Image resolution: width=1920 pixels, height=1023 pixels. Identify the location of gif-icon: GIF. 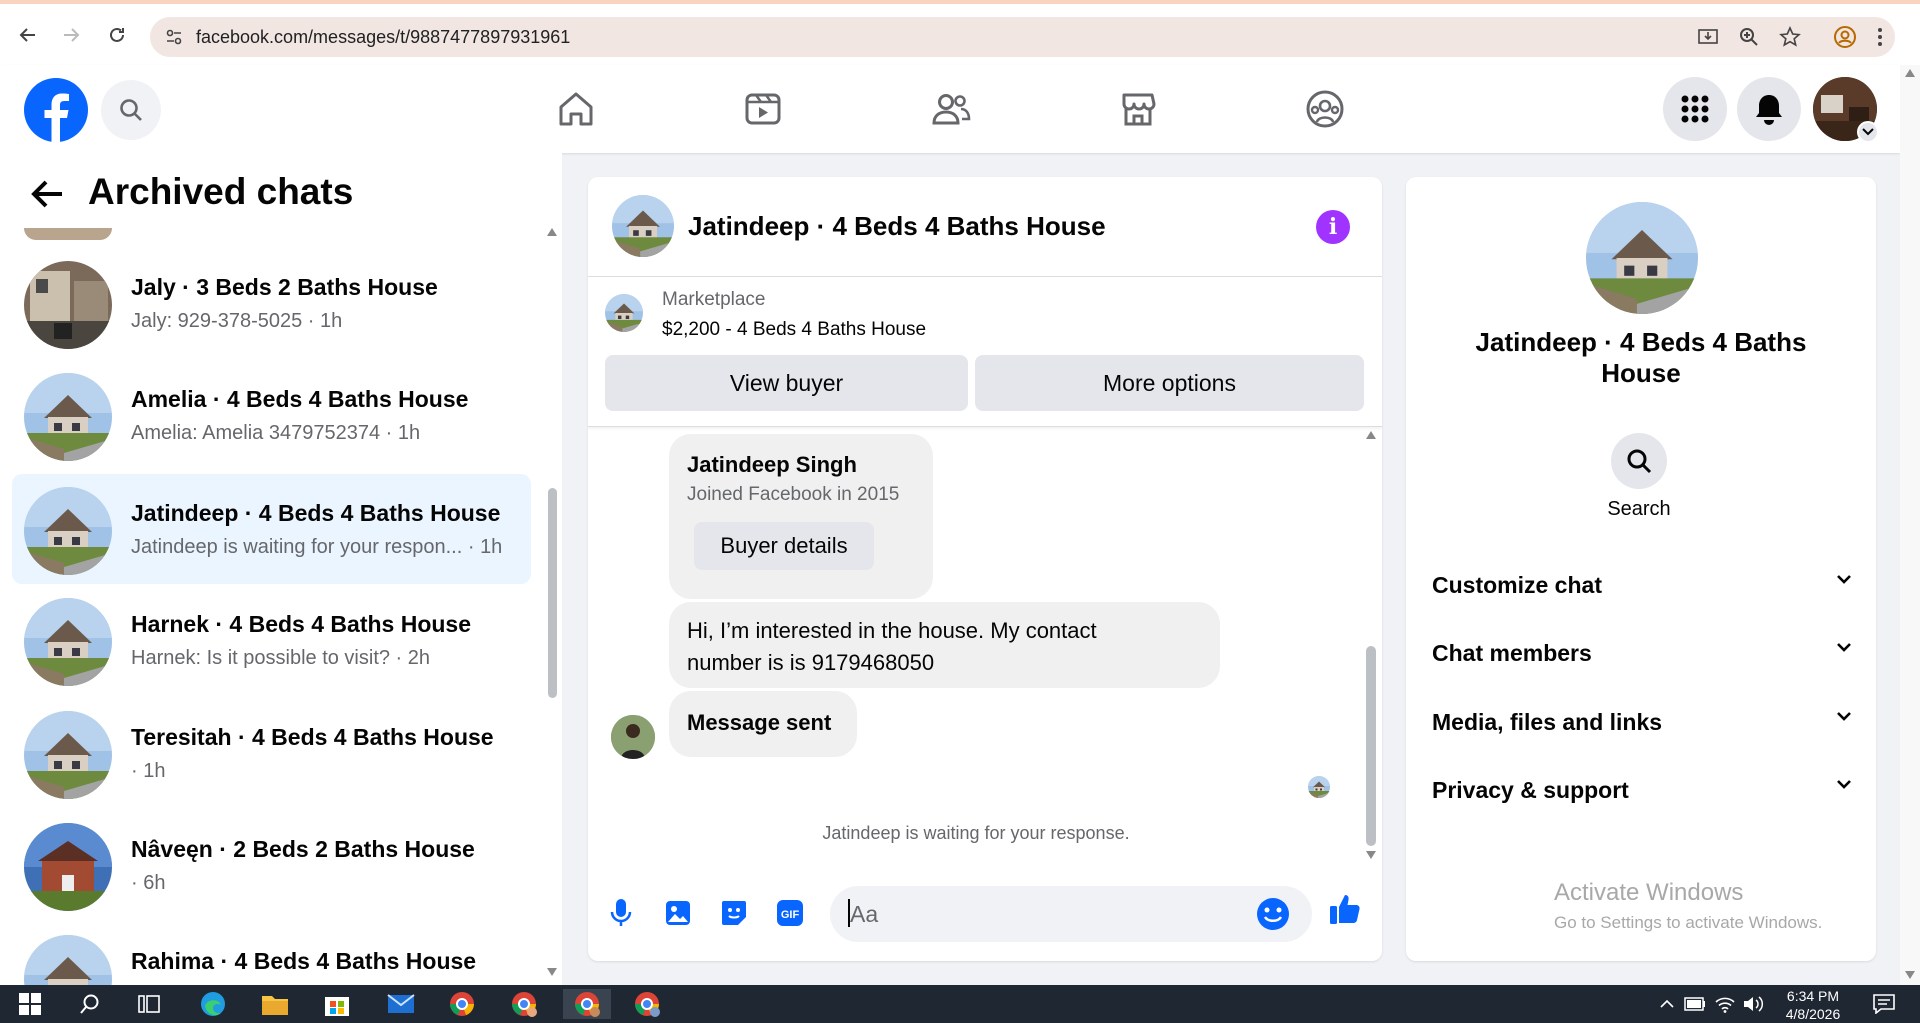
(790, 913).